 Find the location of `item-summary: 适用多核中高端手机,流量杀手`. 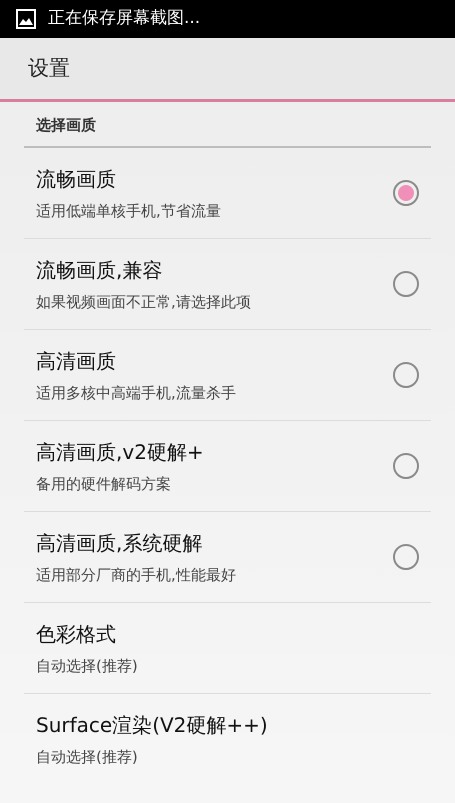

item-summary: 适用多核中高端手机,流量杀手 is located at coordinates (136, 393).